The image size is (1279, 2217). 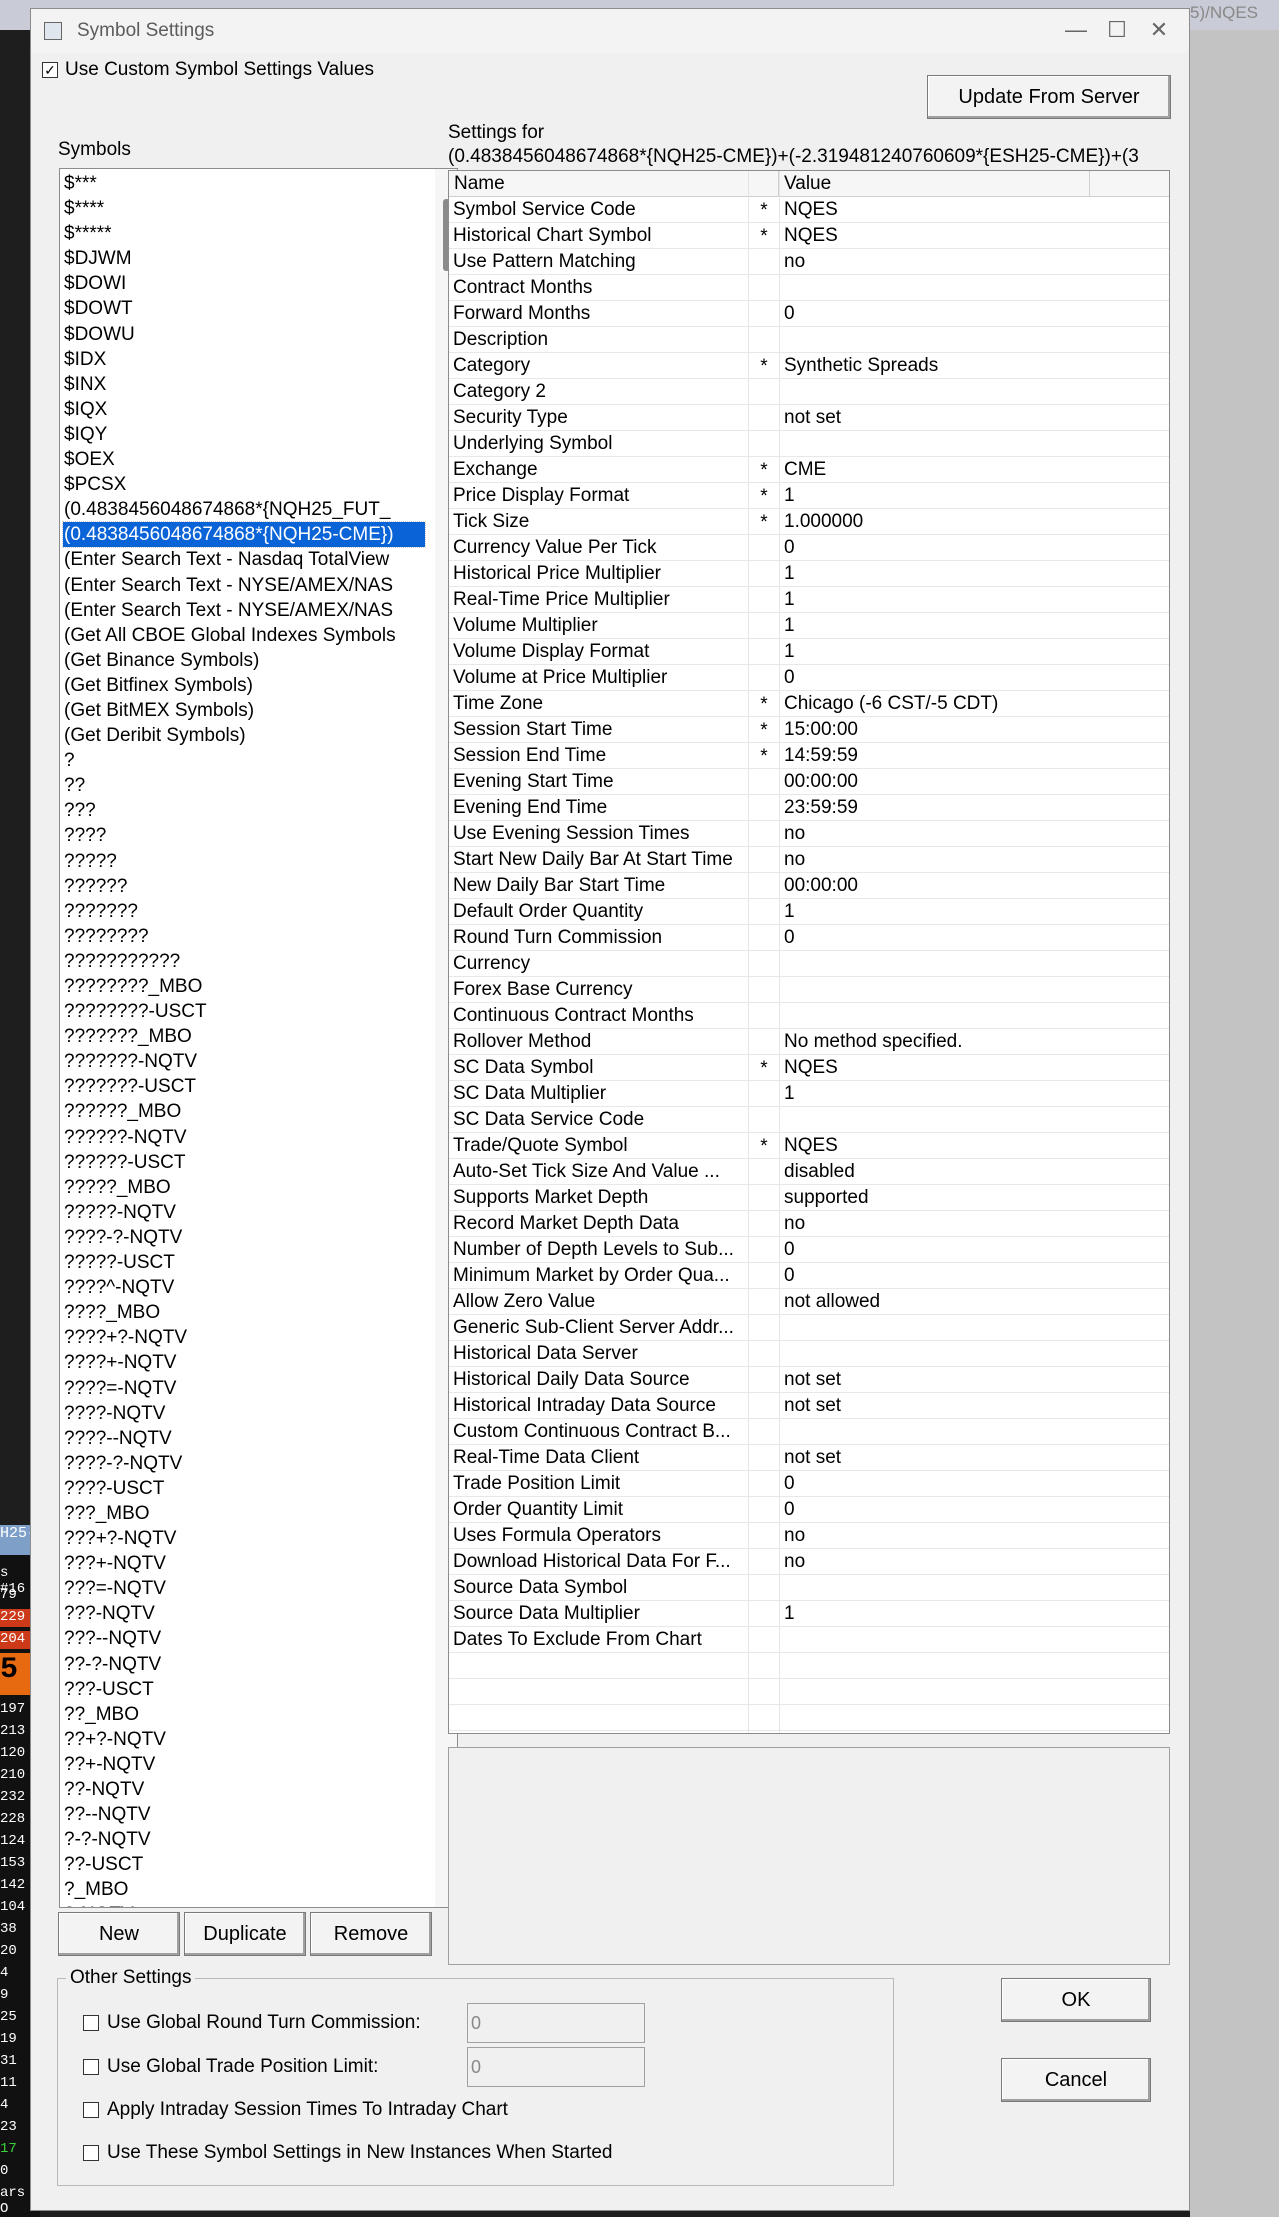 What do you see at coordinates (809, 860) in the screenshot?
I see `setting-row: Start New Daily Bar At Start Time no` at bounding box center [809, 860].